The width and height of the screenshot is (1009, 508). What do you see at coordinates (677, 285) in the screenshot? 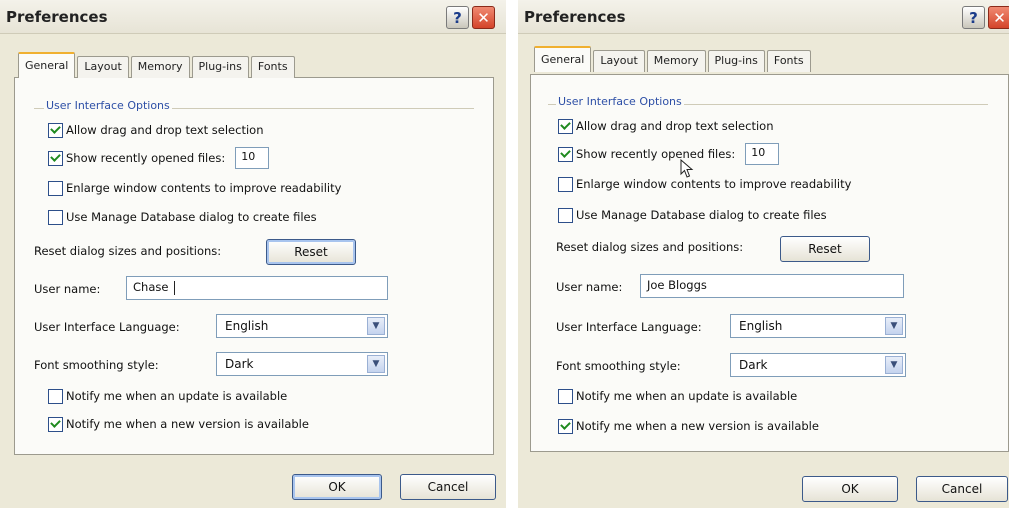
I see `username-value: Joe Bloggs` at bounding box center [677, 285].